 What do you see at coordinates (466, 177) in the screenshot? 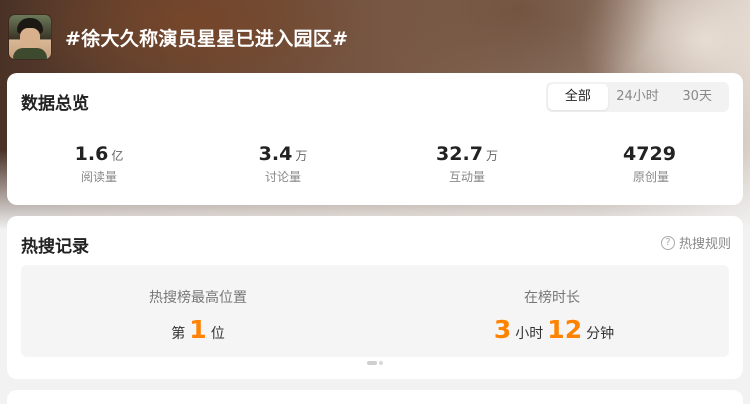
I see `stat-label: 互动量` at bounding box center [466, 177].